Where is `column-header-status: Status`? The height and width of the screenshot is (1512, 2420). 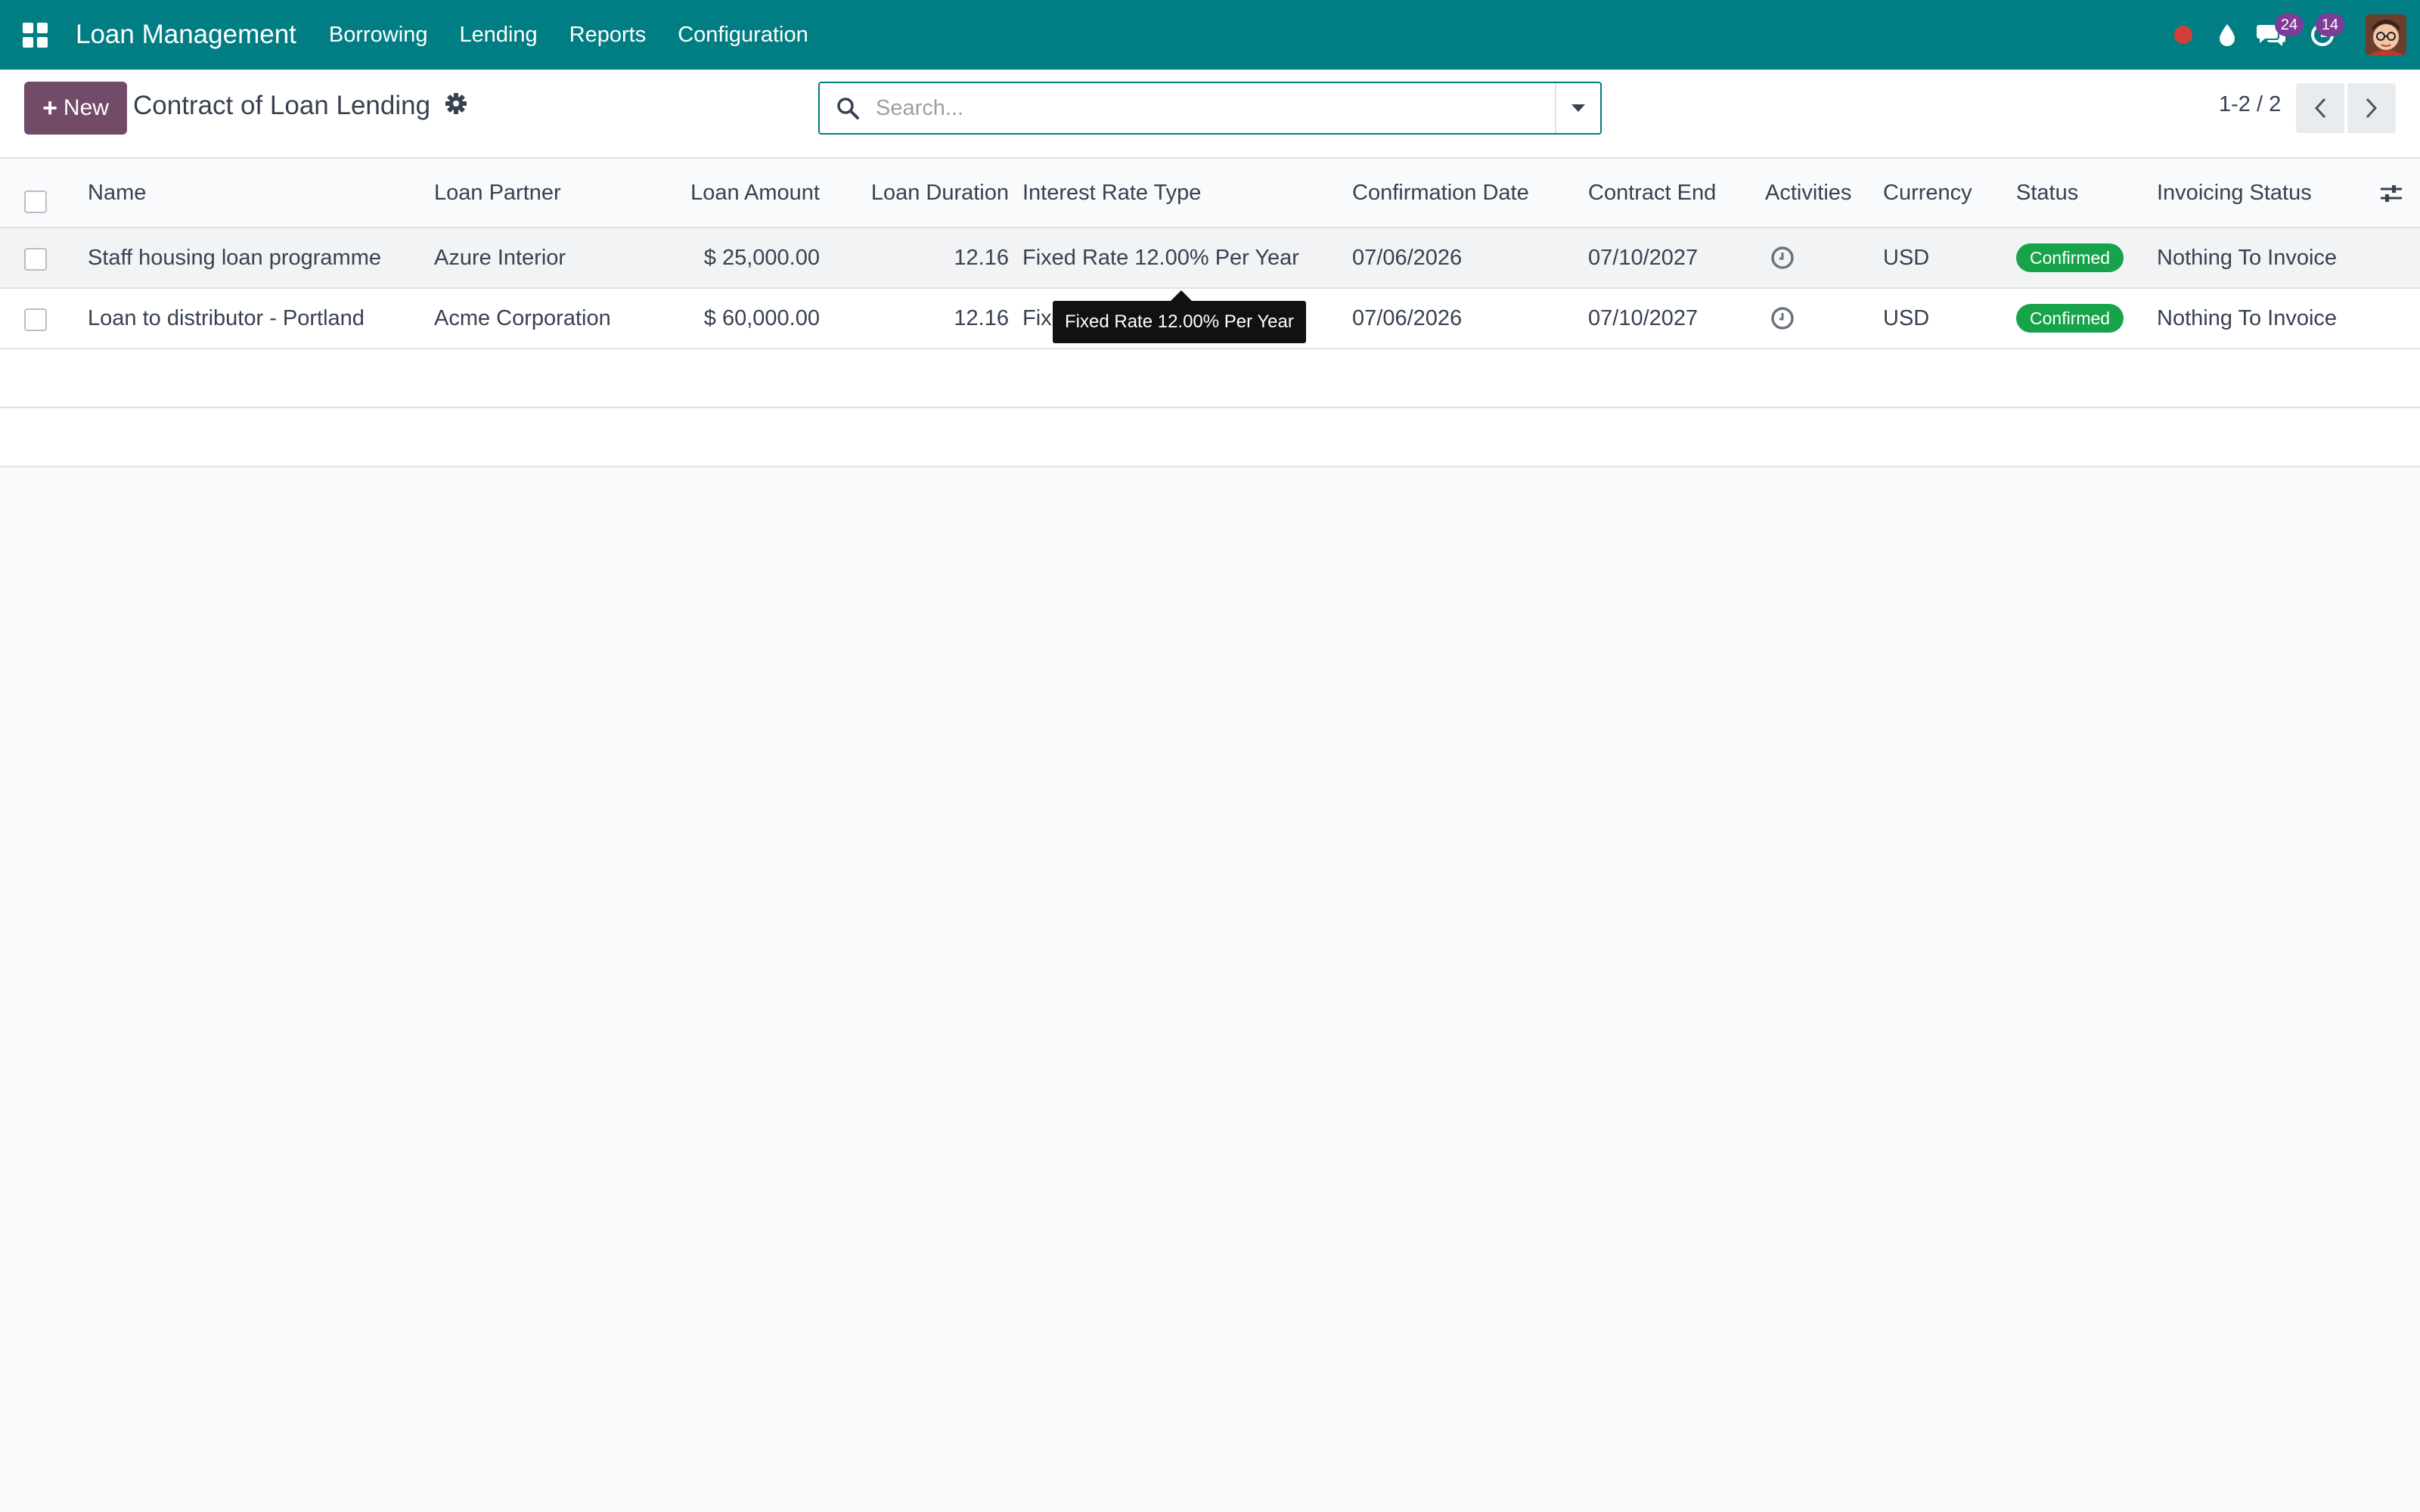
column-header-status: Status is located at coordinates (2047, 193).